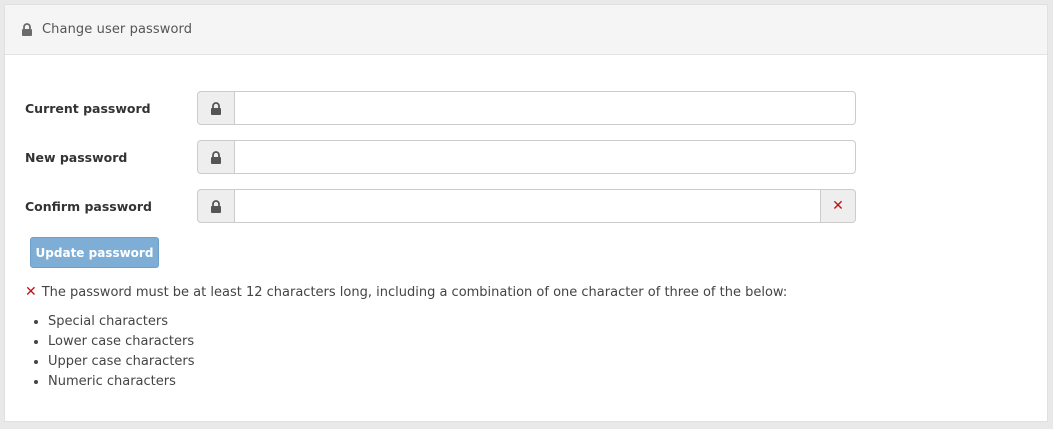  What do you see at coordinates (545, 108) in the screenshot?
I see `current-password-input` at bounding box center [545, 108].